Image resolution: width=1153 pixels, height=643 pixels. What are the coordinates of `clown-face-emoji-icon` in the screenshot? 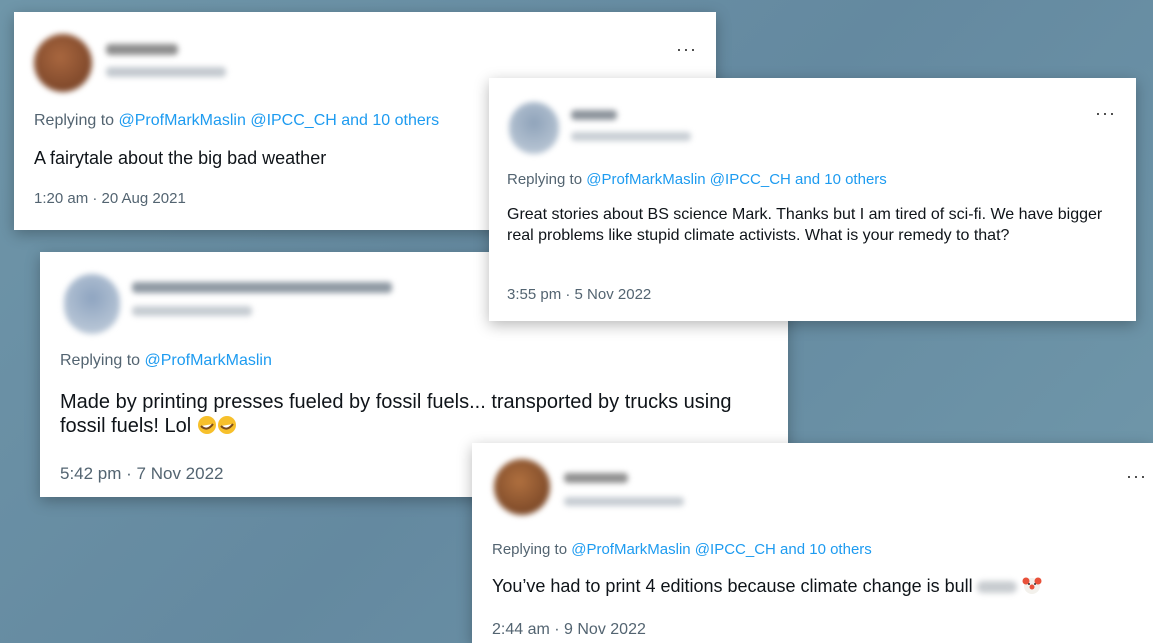 It's located at (1032, 587).